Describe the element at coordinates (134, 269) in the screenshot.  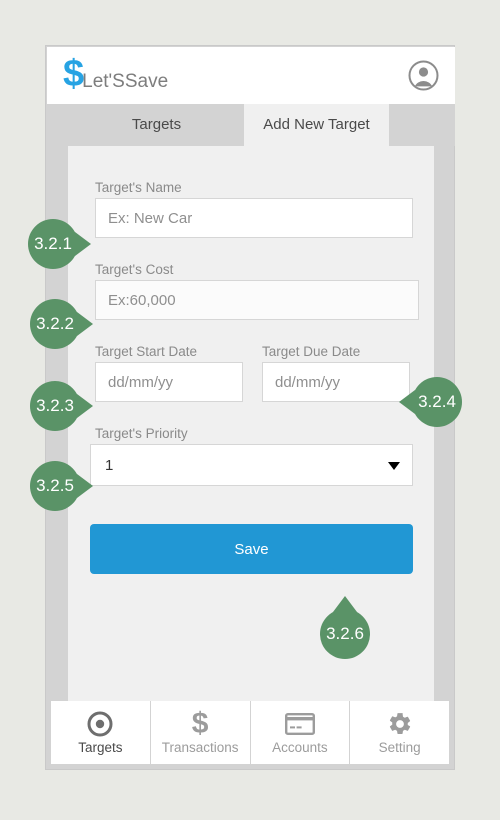
I see `target-cost-label: Target's Cost` at that location.